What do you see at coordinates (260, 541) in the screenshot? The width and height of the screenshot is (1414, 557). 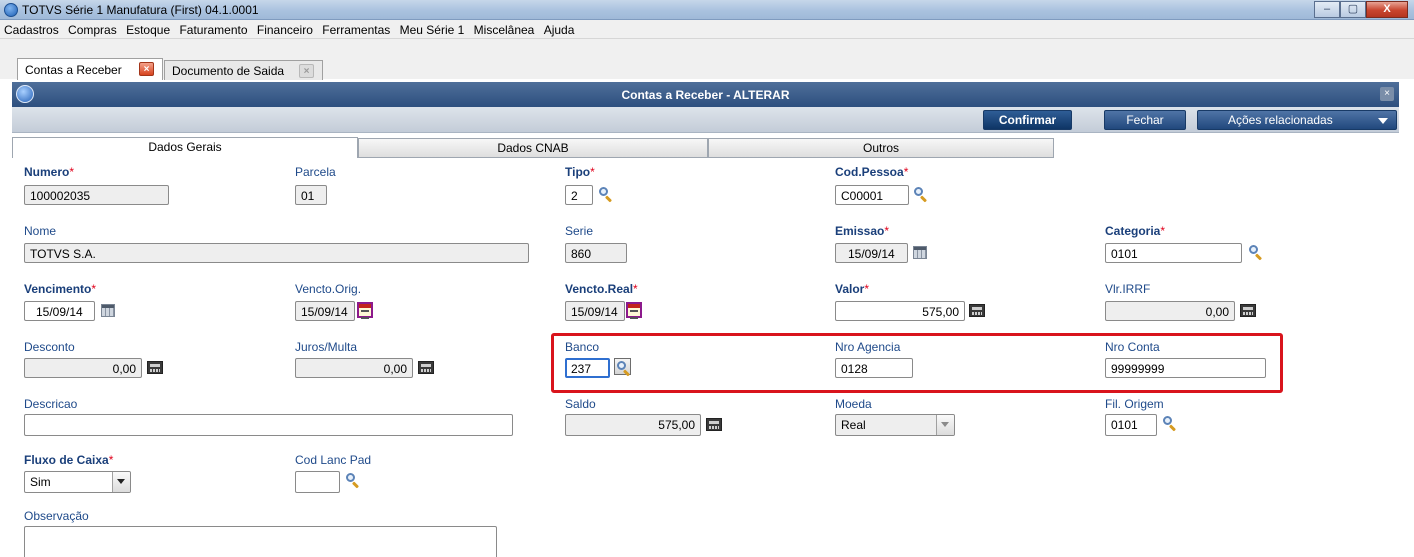 I see `observacao-field` at bounding box center [260, 541].